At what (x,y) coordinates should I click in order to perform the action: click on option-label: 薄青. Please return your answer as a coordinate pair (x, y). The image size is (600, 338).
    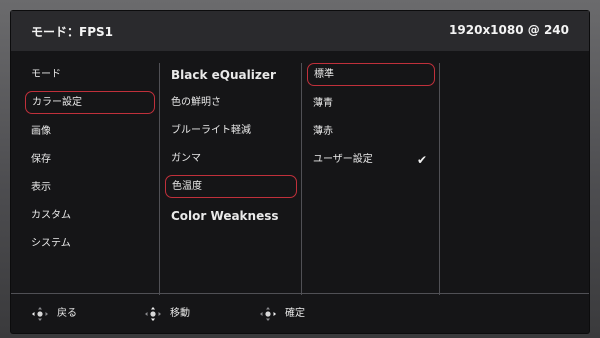
    Looking at the image, I should click on (323, 103).